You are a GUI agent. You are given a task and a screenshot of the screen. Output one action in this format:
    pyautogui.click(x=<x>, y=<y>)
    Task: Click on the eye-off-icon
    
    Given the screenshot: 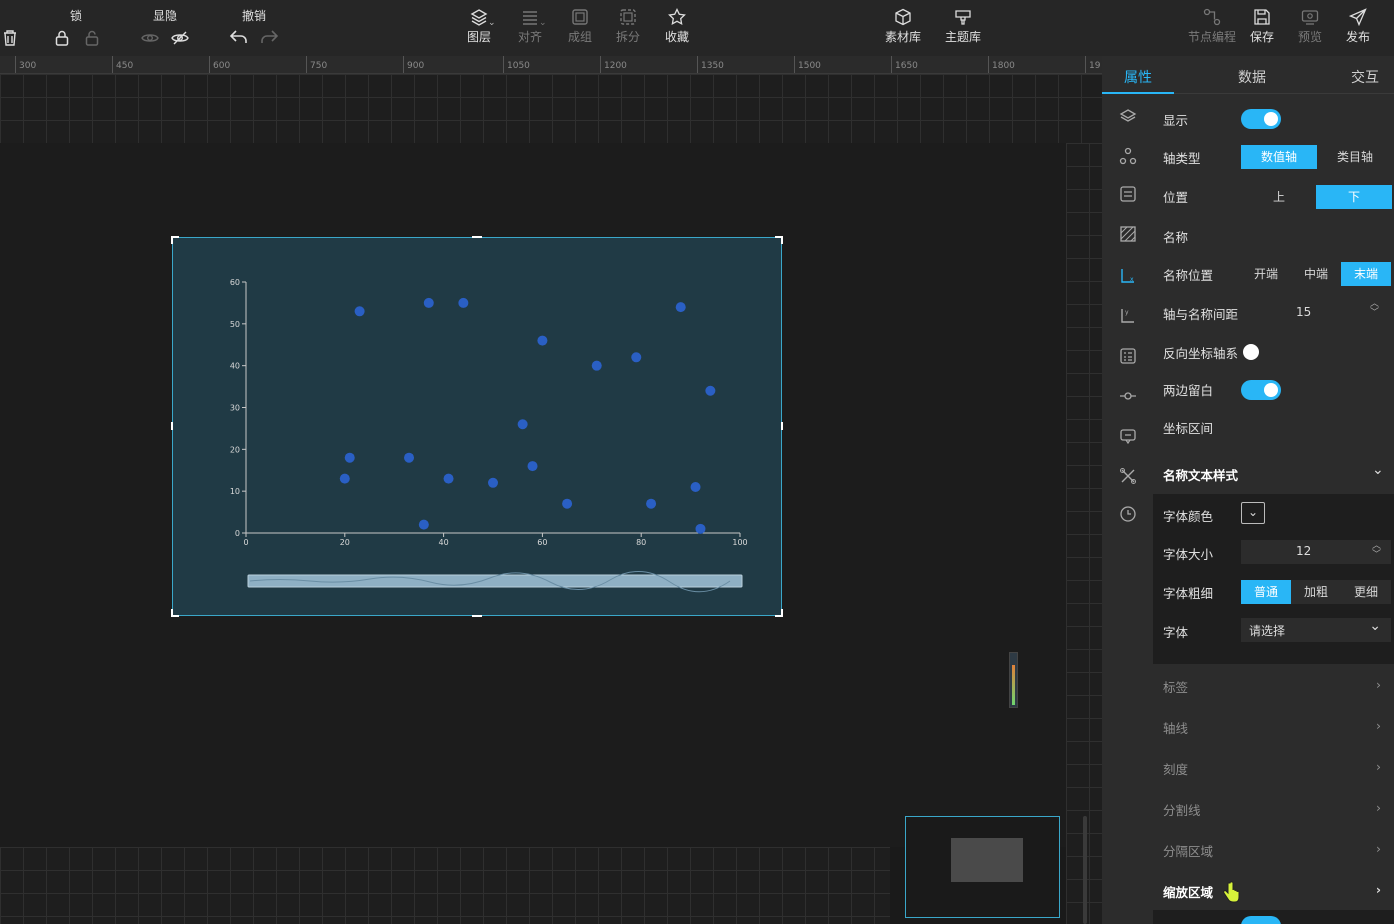 What is the action you would take?
    pyautogui.click(x=180, y=38)
    